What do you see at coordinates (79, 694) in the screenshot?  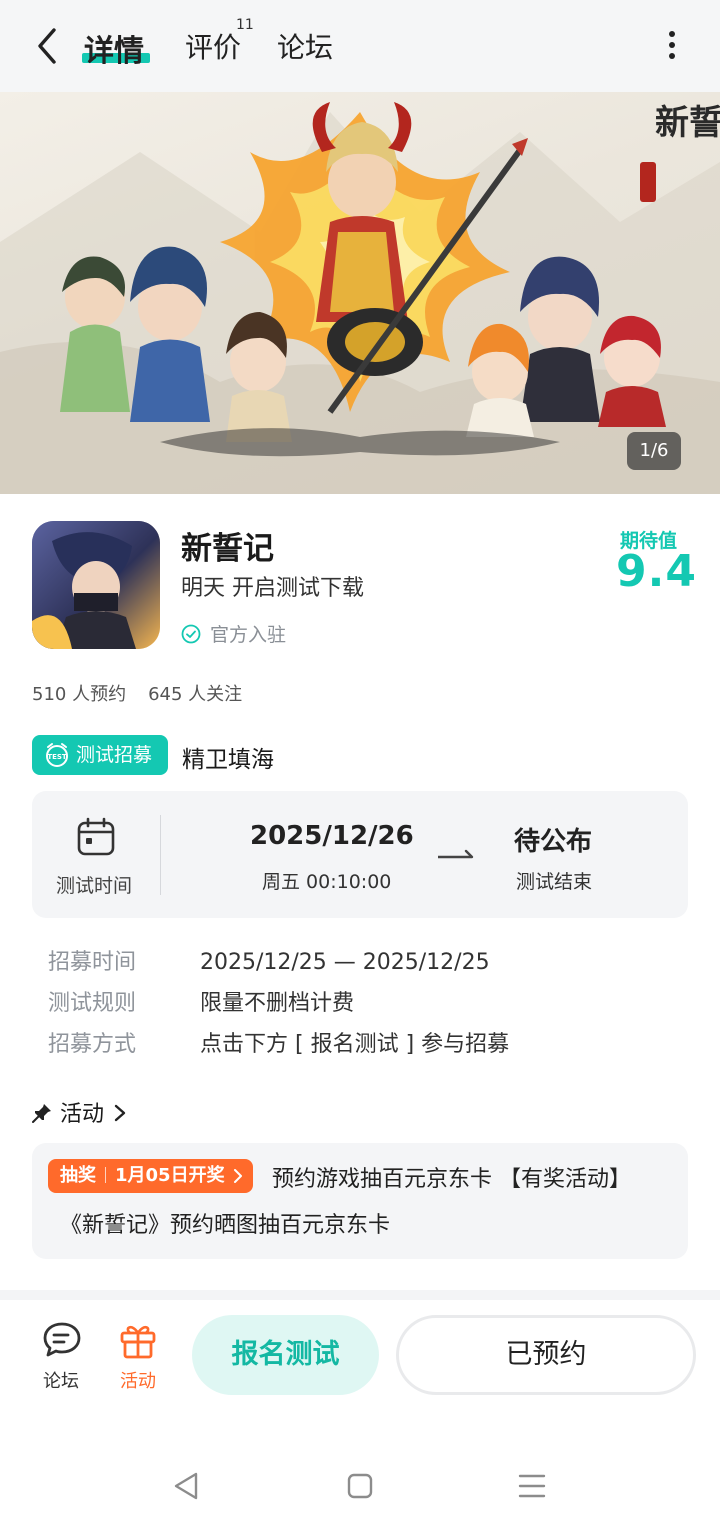 I see `reservation-count: 510 人预约` at bounding box center [79, 694].